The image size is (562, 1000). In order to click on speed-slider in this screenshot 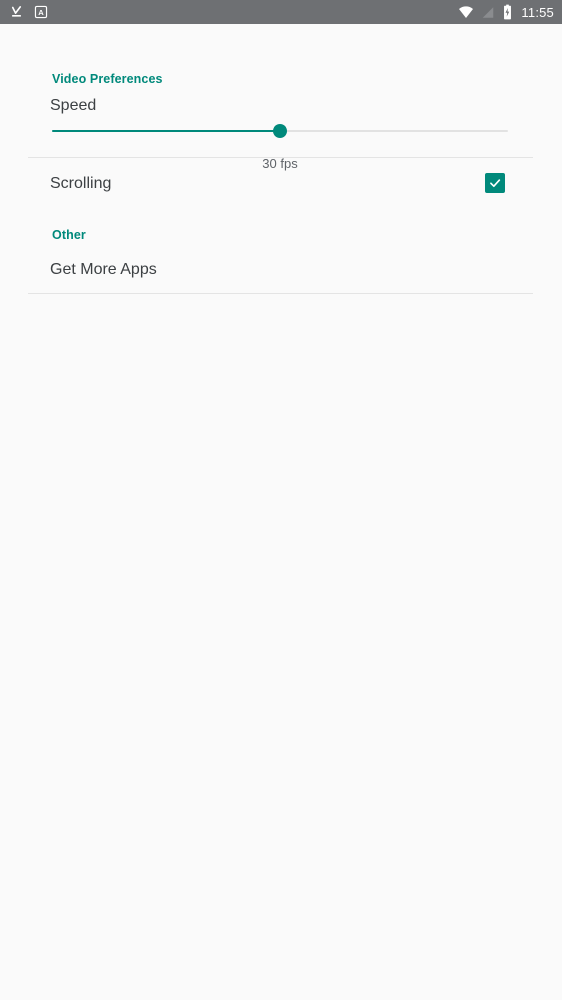, I will do `click(280, 131)`.